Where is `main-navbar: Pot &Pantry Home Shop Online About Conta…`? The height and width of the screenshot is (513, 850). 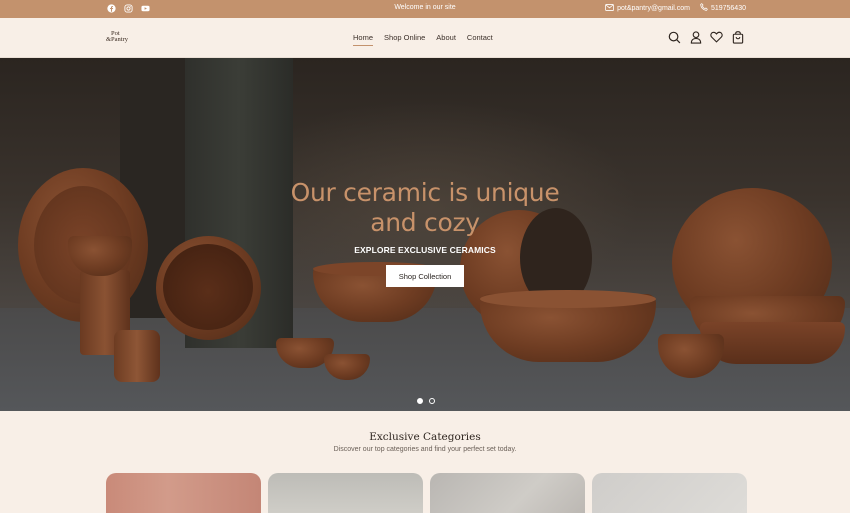
main-navbar: Pot &Pantry Home Shop Online About Conta… is located at coordinates (425, 38).